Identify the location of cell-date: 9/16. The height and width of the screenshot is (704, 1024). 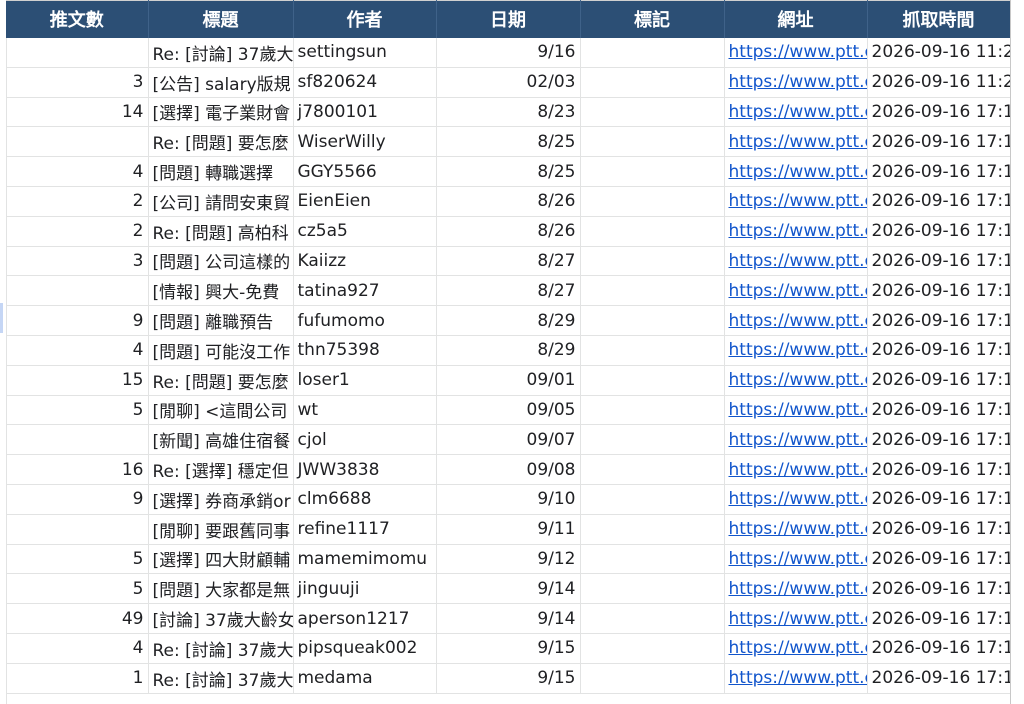
(508, 52).